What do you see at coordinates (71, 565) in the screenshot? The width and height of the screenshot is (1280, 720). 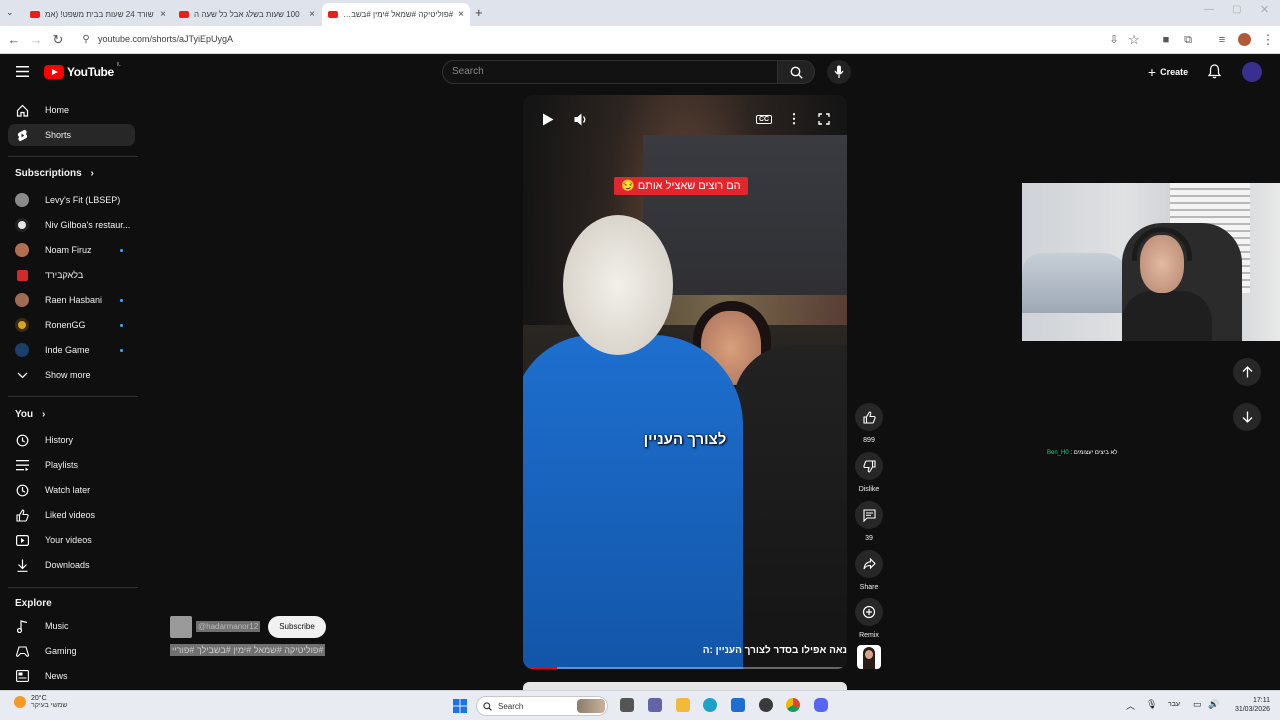 I see `sidebar-item-downloads: Downloads` at bounding box center [71, 565].